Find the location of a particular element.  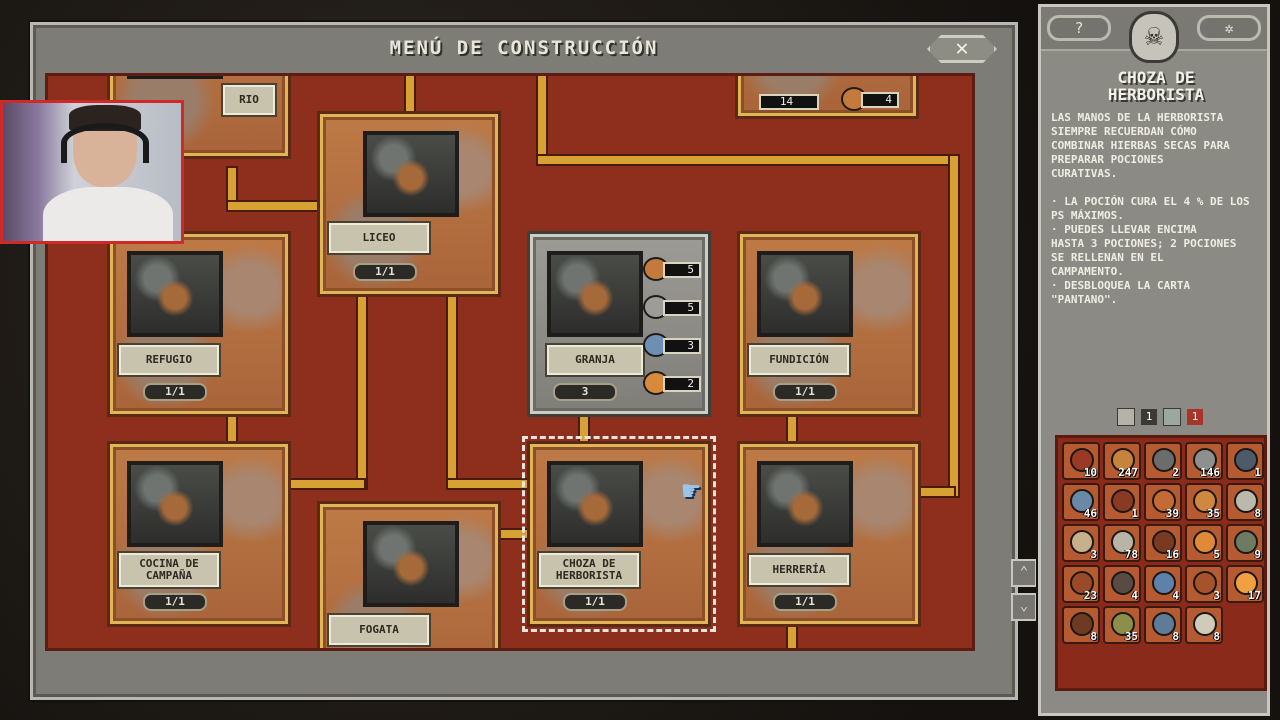

building-card-granja: GRANJA 3 5 5 3 2 is located at coordinates (619, 324).